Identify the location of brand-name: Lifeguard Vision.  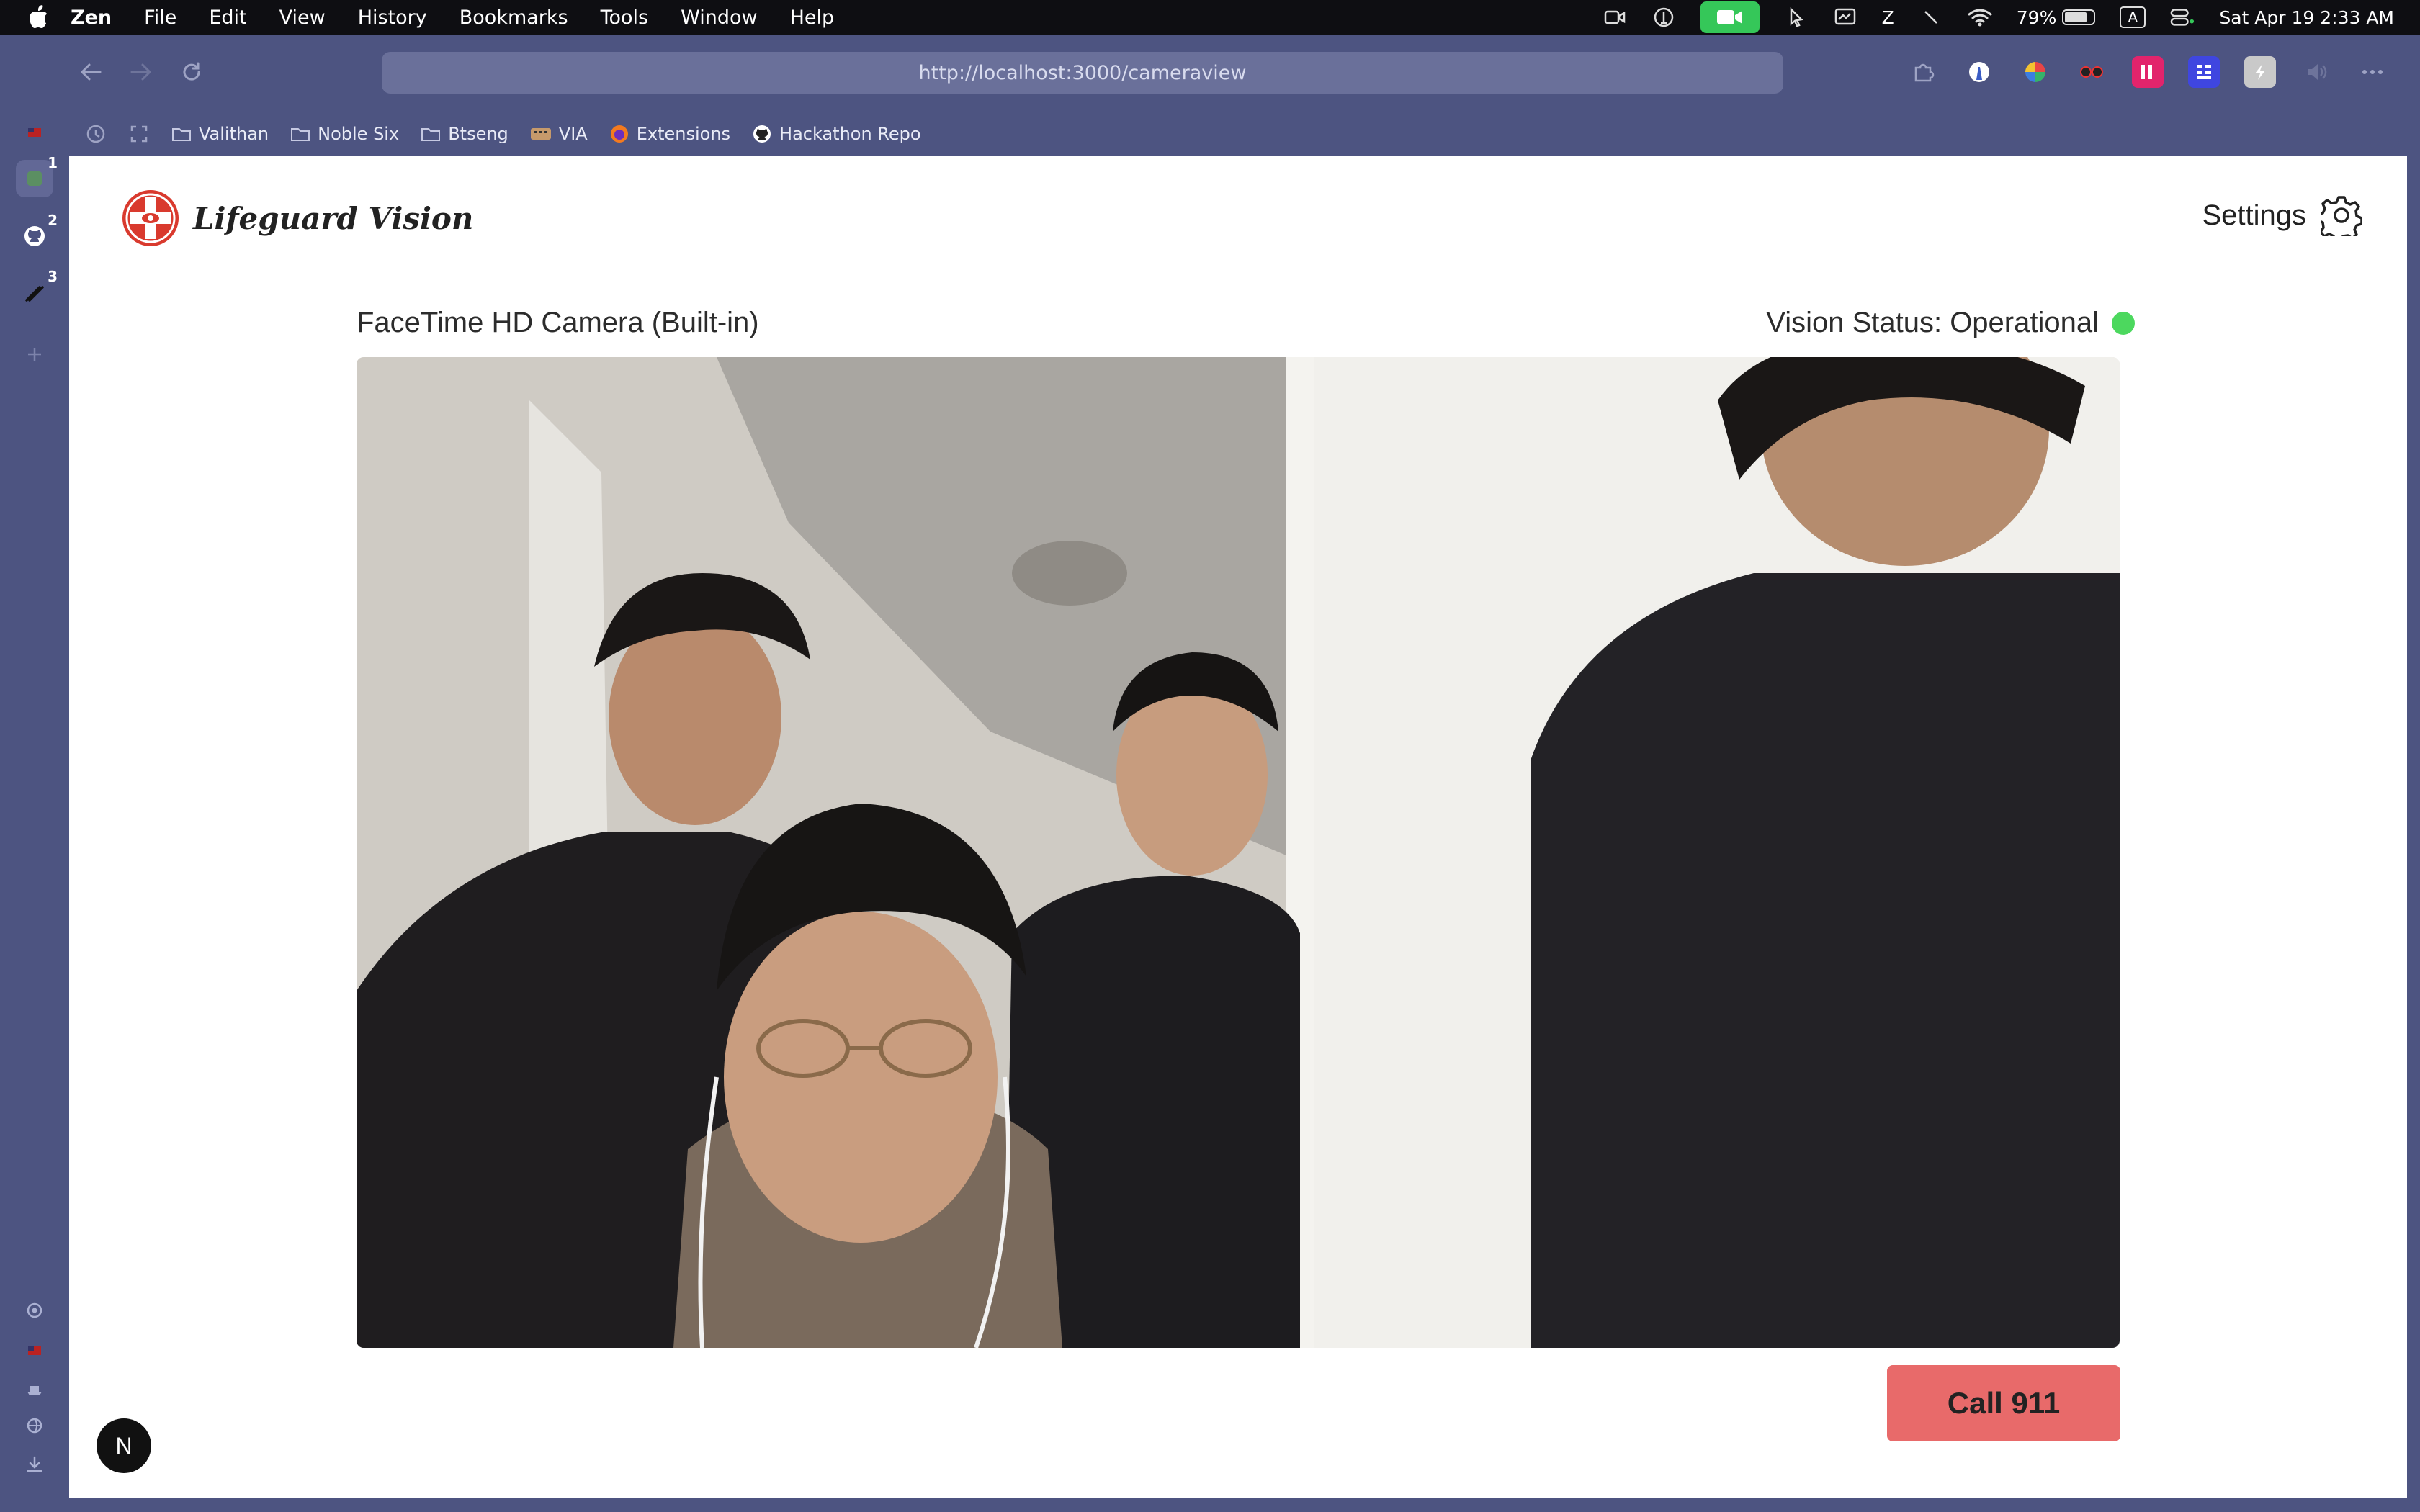
(333, 218).